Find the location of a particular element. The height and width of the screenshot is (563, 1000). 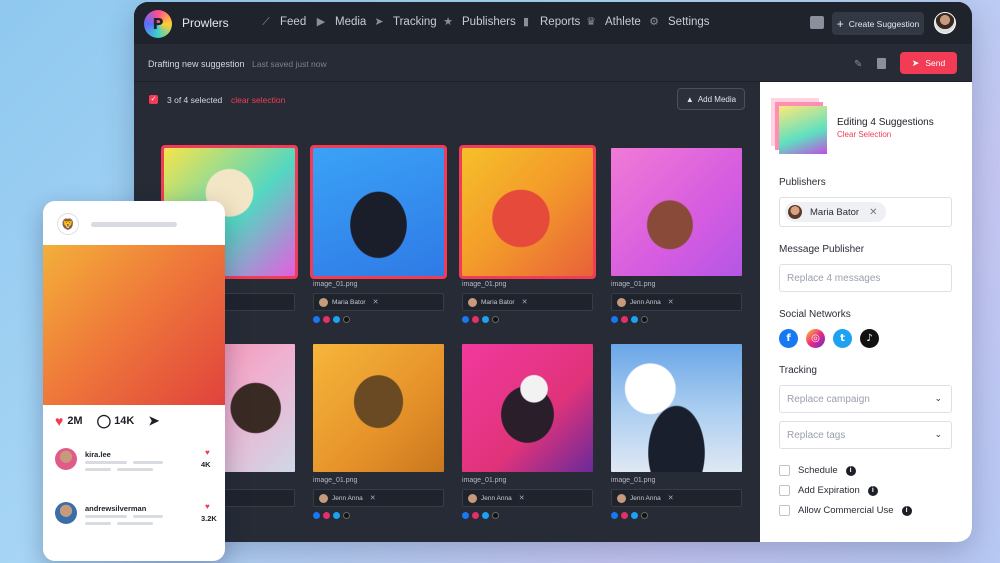

tags-select: Replace tags ⌄ is located at coordinates (865, 435).